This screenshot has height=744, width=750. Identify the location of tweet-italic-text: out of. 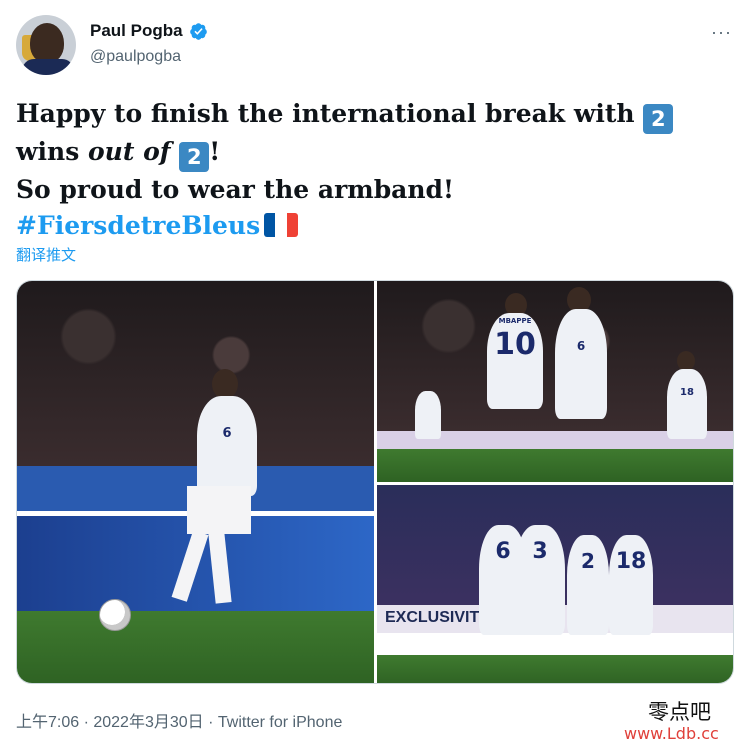
(129, 151).